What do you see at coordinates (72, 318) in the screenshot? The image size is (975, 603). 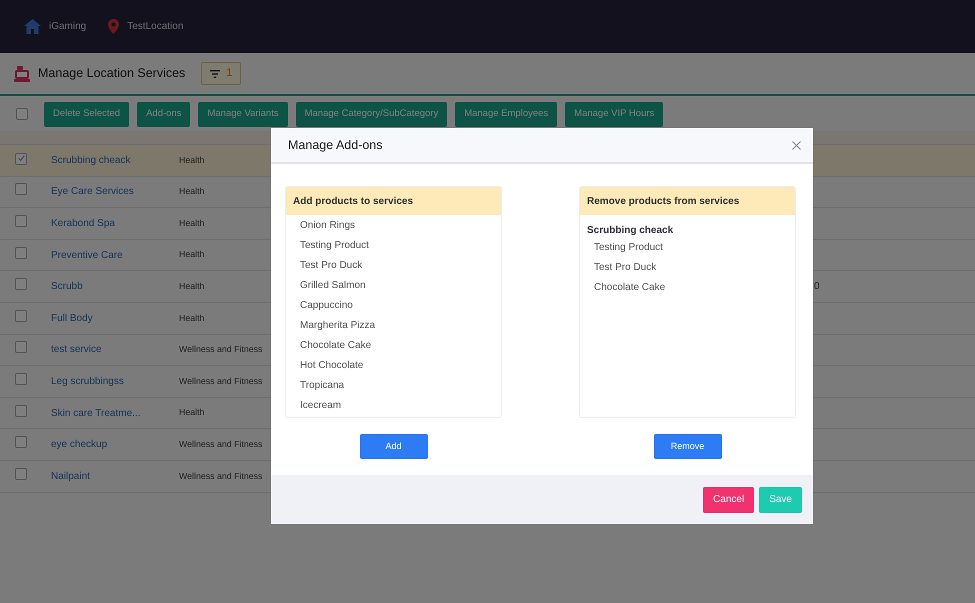 I see `service-name-link: Full Body` at bounding box center [72, 318].